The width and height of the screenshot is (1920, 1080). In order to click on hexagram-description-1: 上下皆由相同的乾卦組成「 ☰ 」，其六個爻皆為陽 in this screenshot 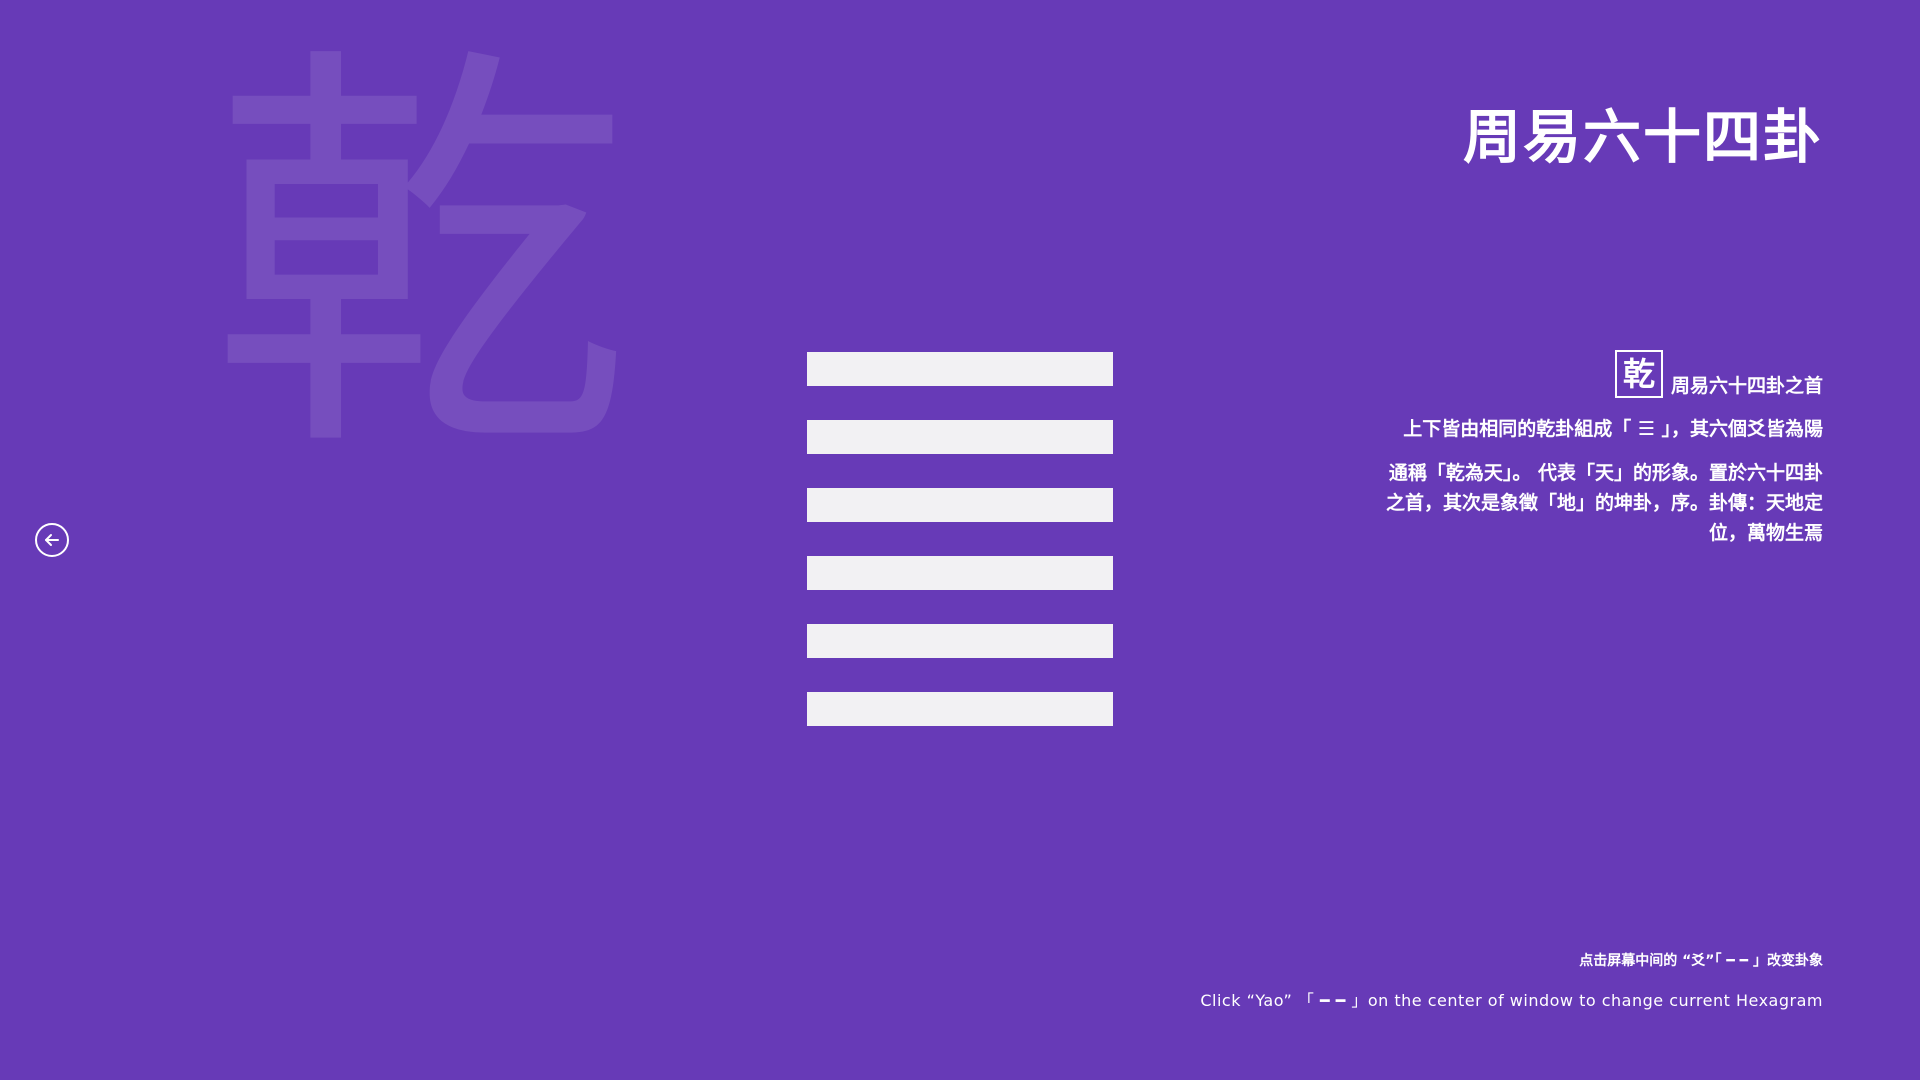, I will do `click(1613, 429)`.